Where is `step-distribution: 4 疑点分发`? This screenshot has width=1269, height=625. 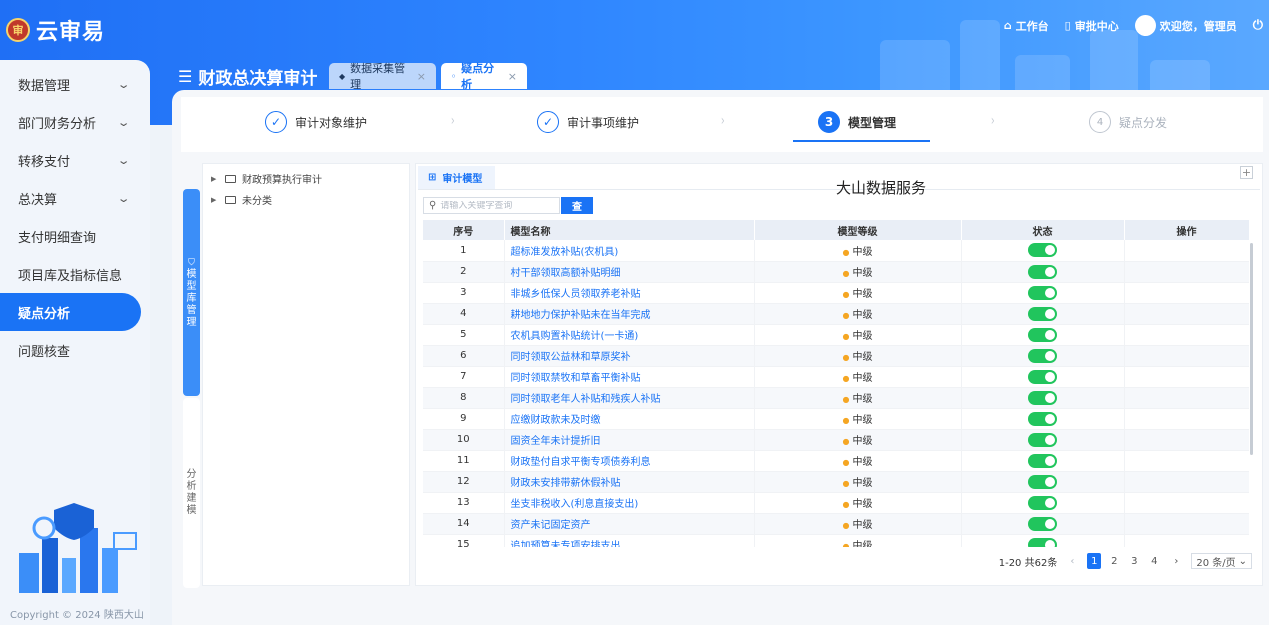
step-distribution: 4 疑点分发 is located at coordinates (1128, 122).